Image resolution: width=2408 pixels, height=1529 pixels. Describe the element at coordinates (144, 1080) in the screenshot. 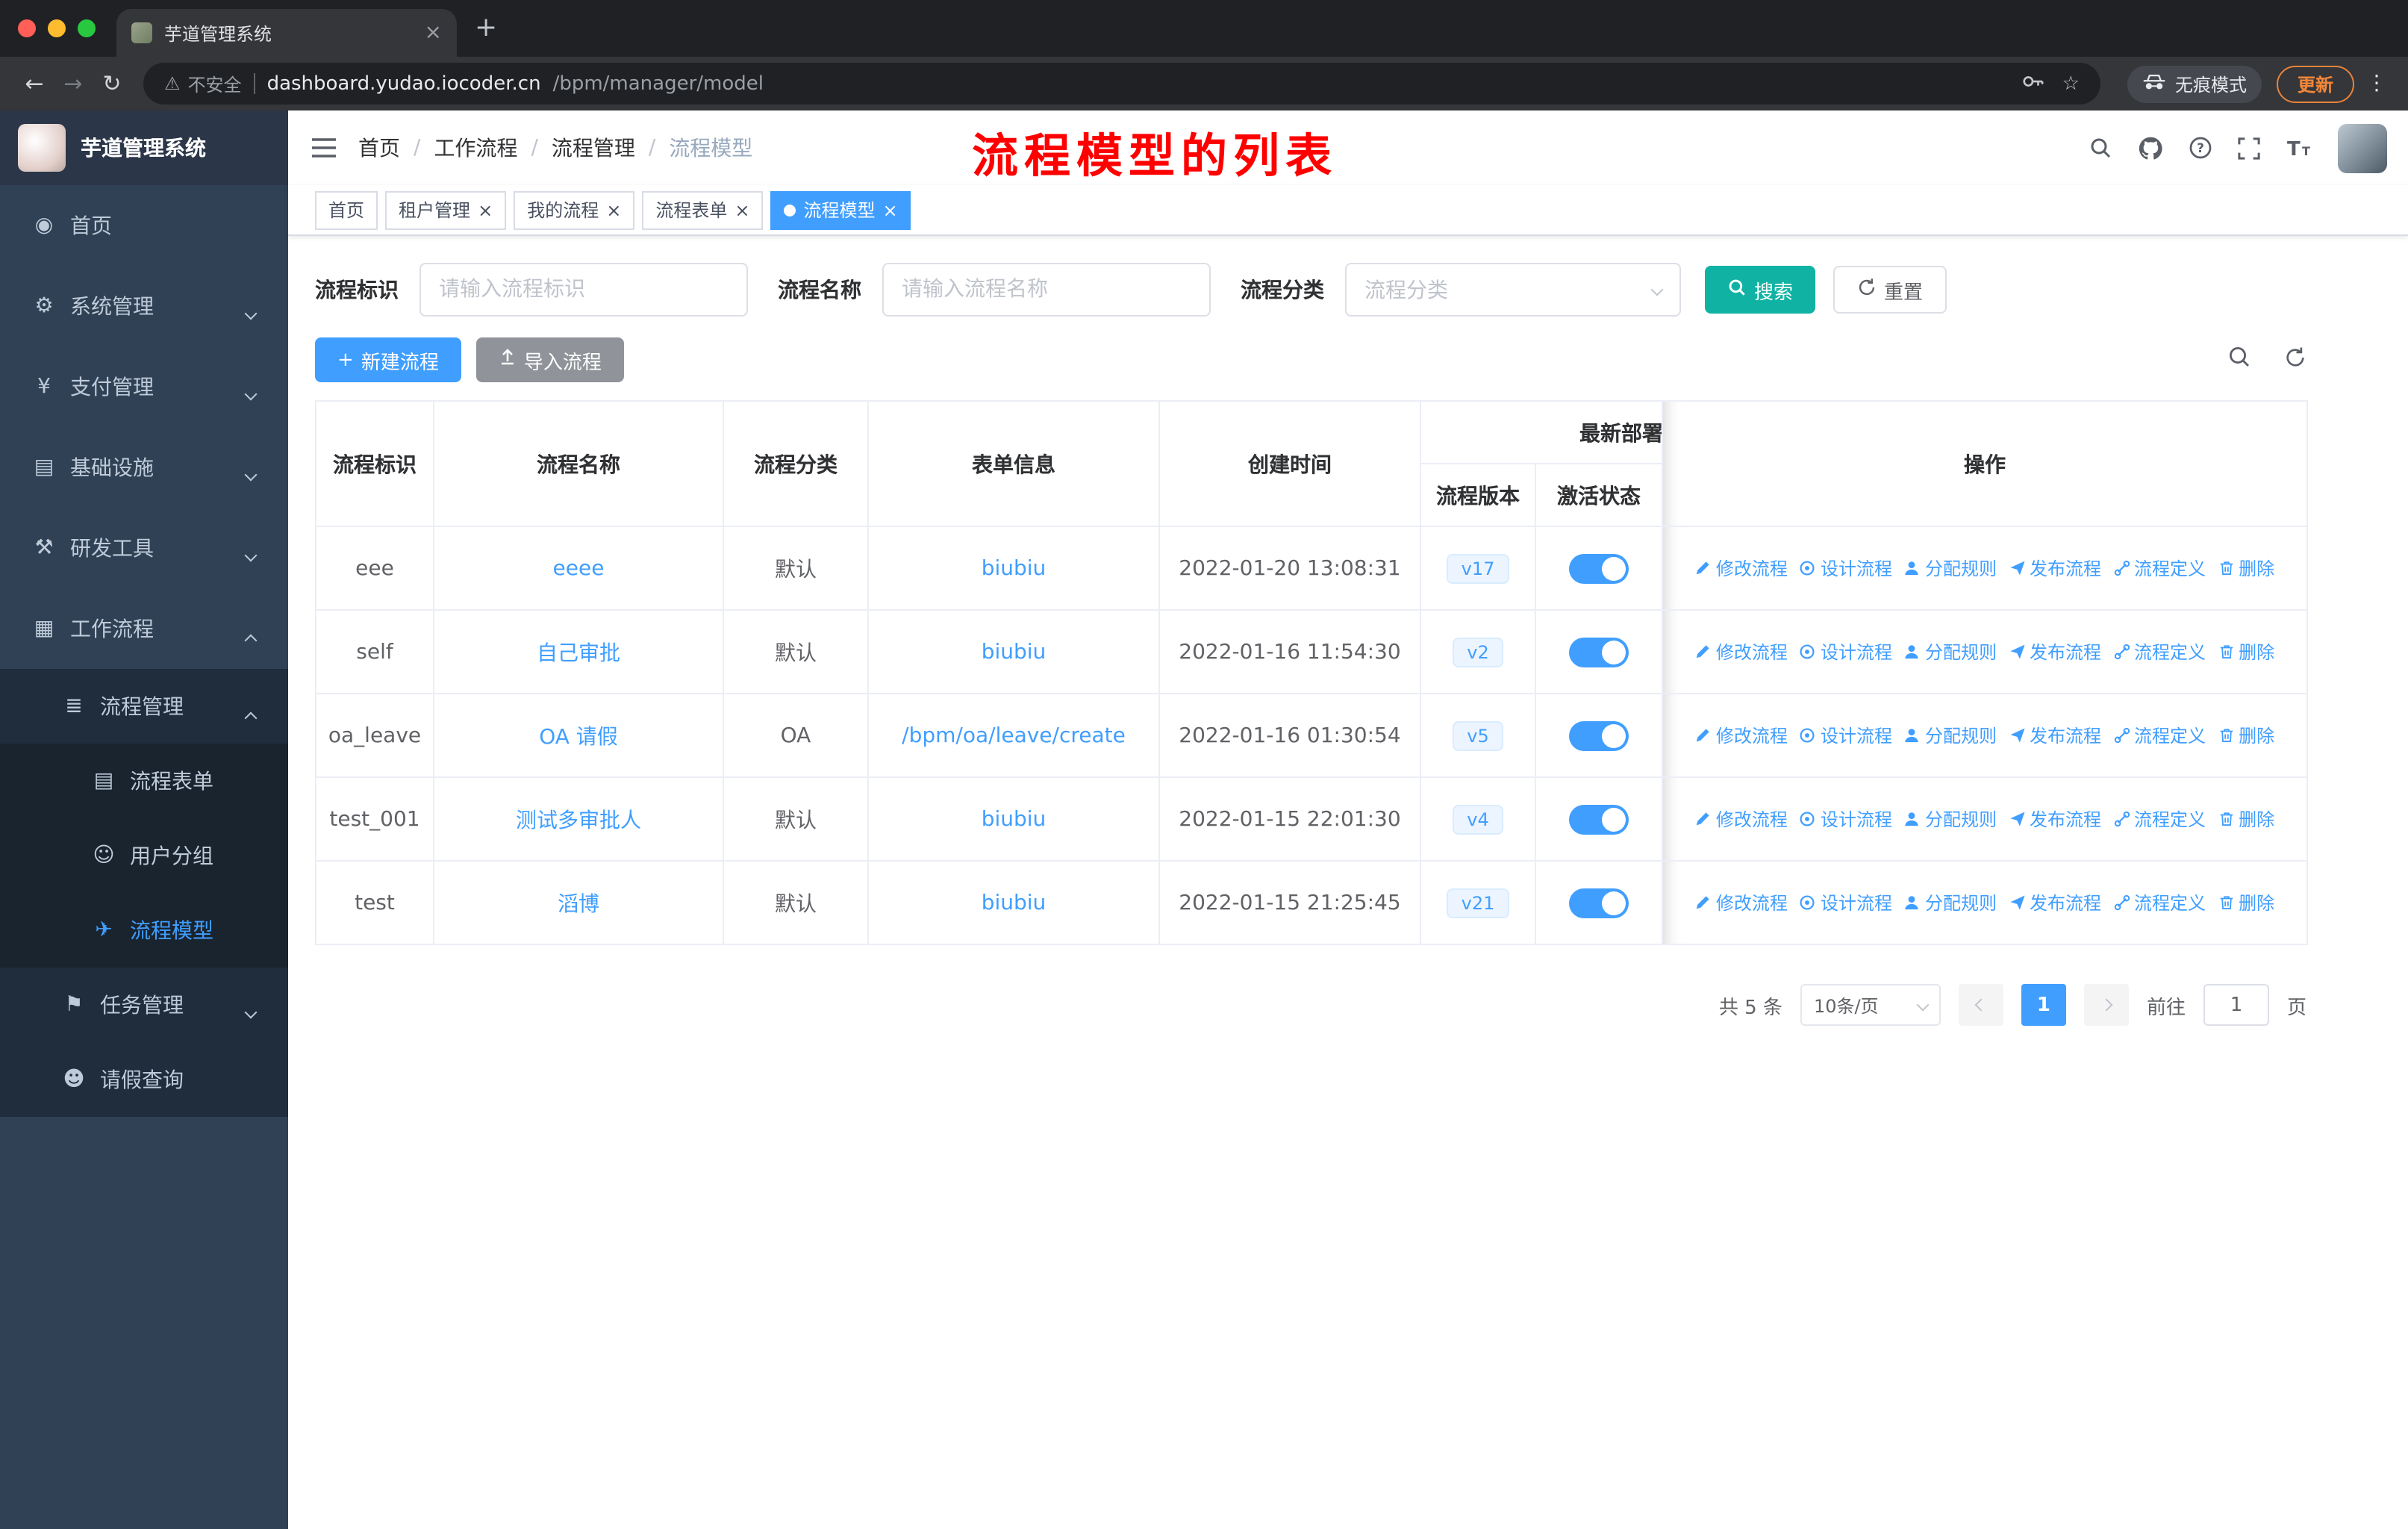

I see `sidebar-item-请假查询: ☻ 请假查询` at that location.